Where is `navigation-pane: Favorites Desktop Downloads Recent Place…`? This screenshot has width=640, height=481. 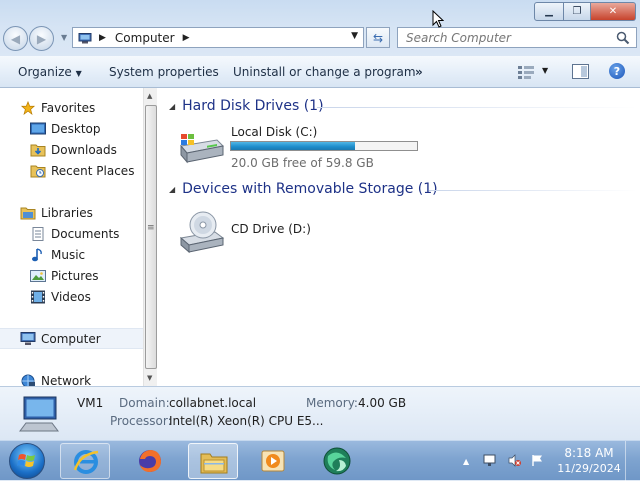 navigation-pane: Favorites Desktop Downloads Recent Place… is located at coordinates (71, 237).